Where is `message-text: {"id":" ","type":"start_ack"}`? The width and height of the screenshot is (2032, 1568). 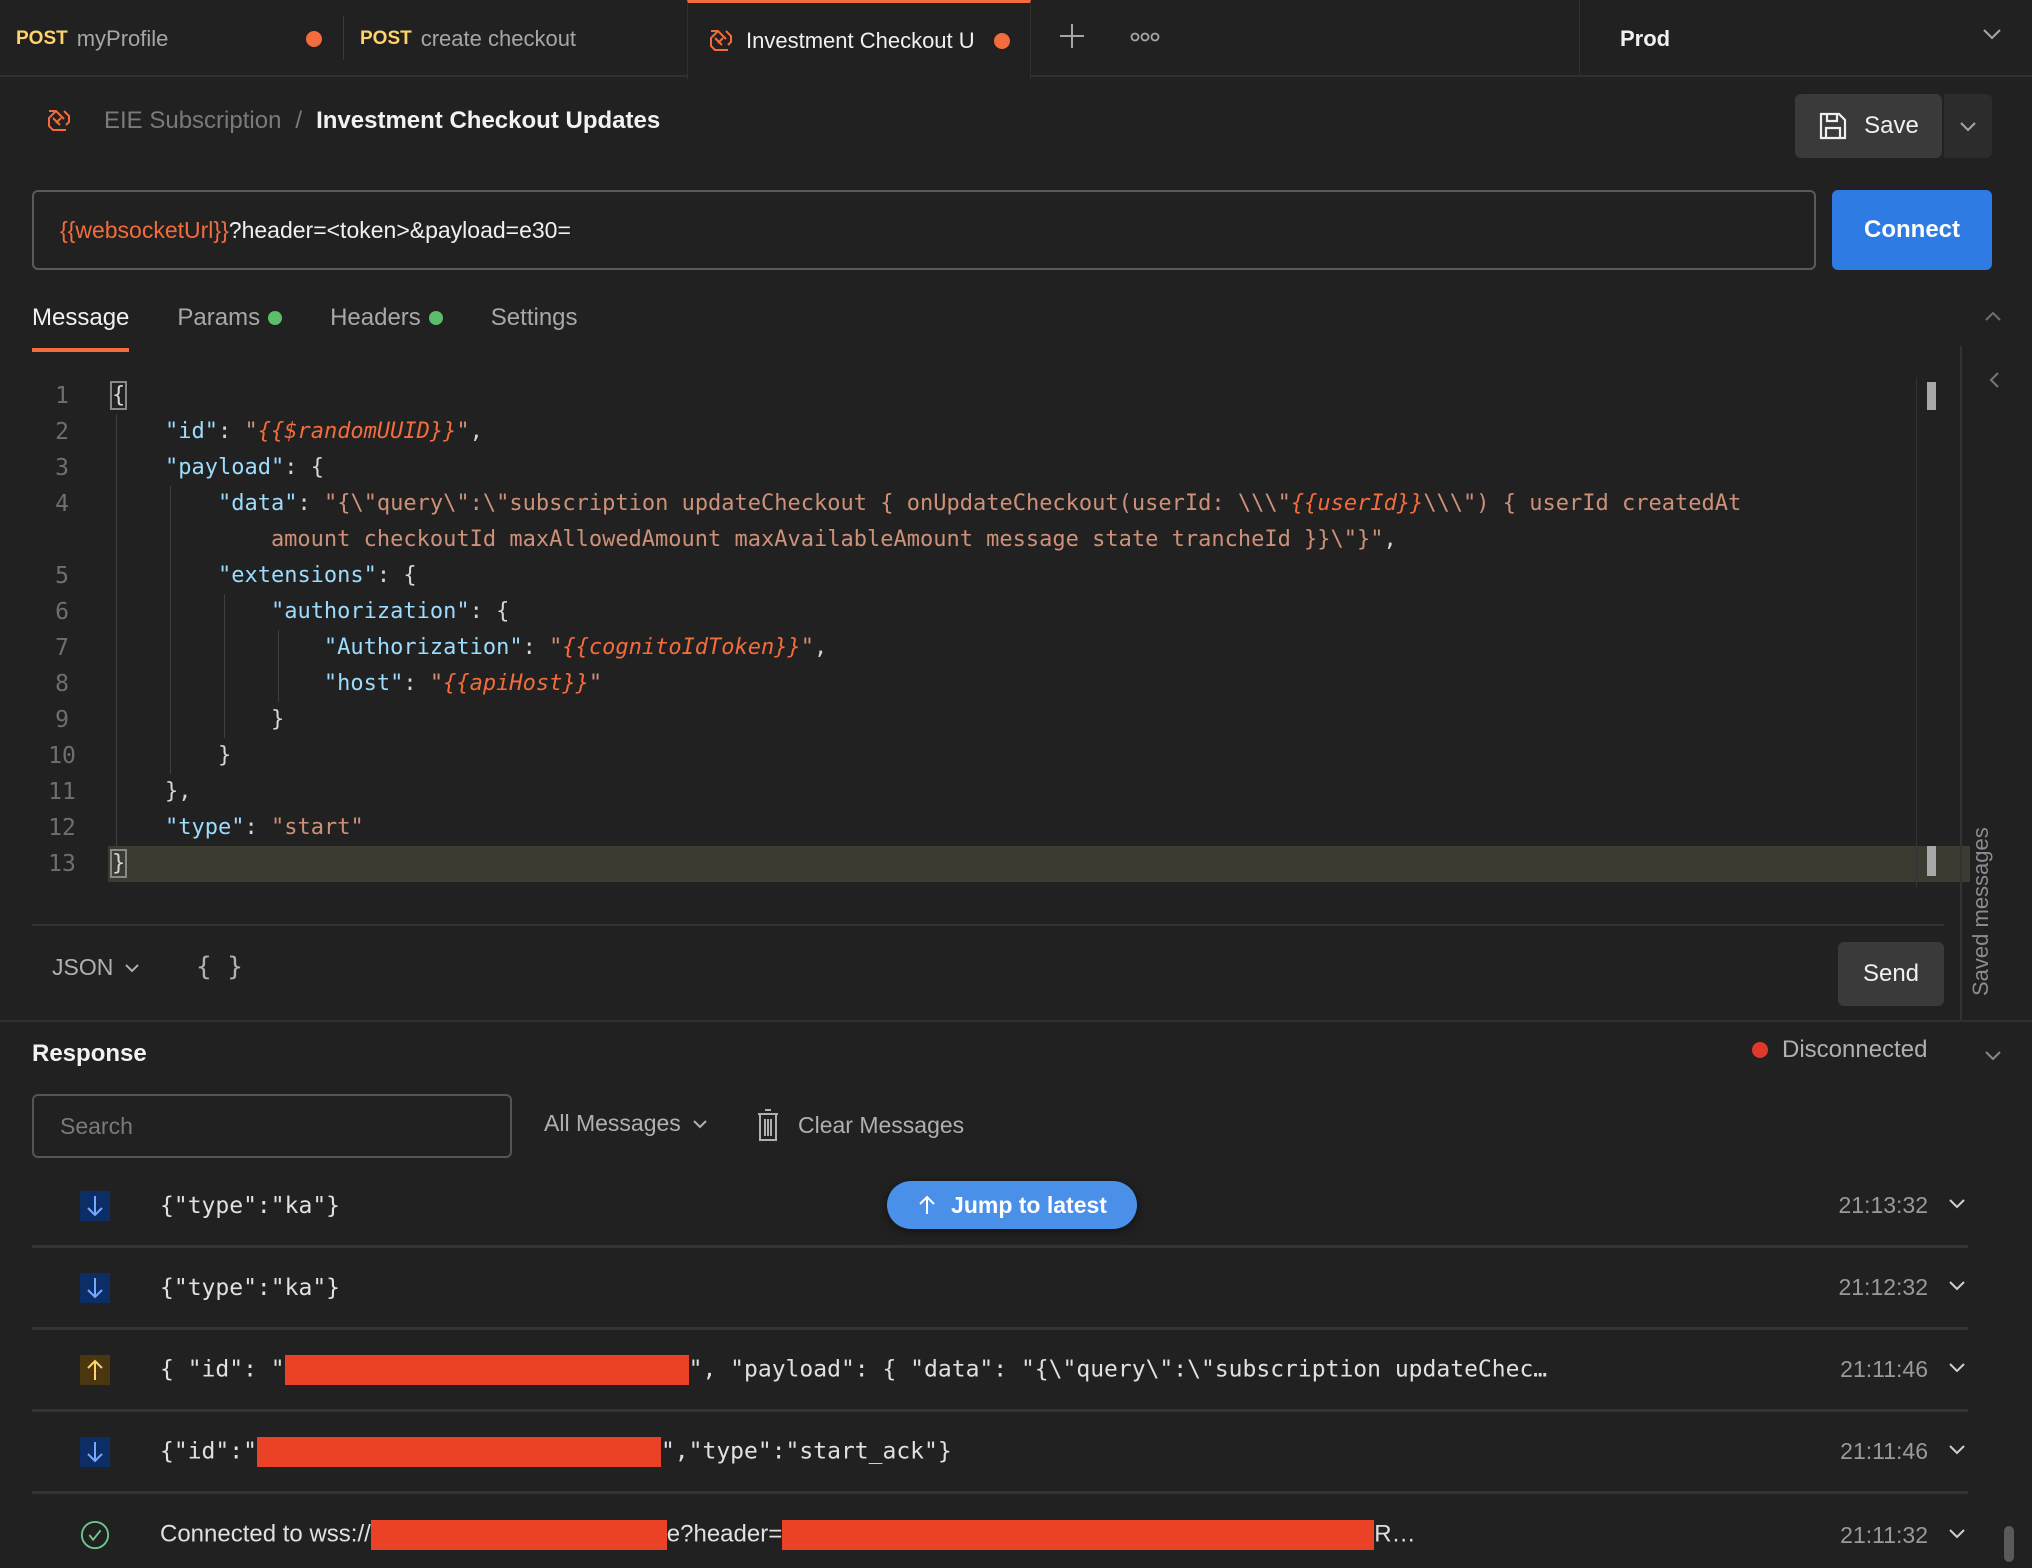 message-text: {"id":" ","type":"start_ack"} is located at coordinates (556, 1451).